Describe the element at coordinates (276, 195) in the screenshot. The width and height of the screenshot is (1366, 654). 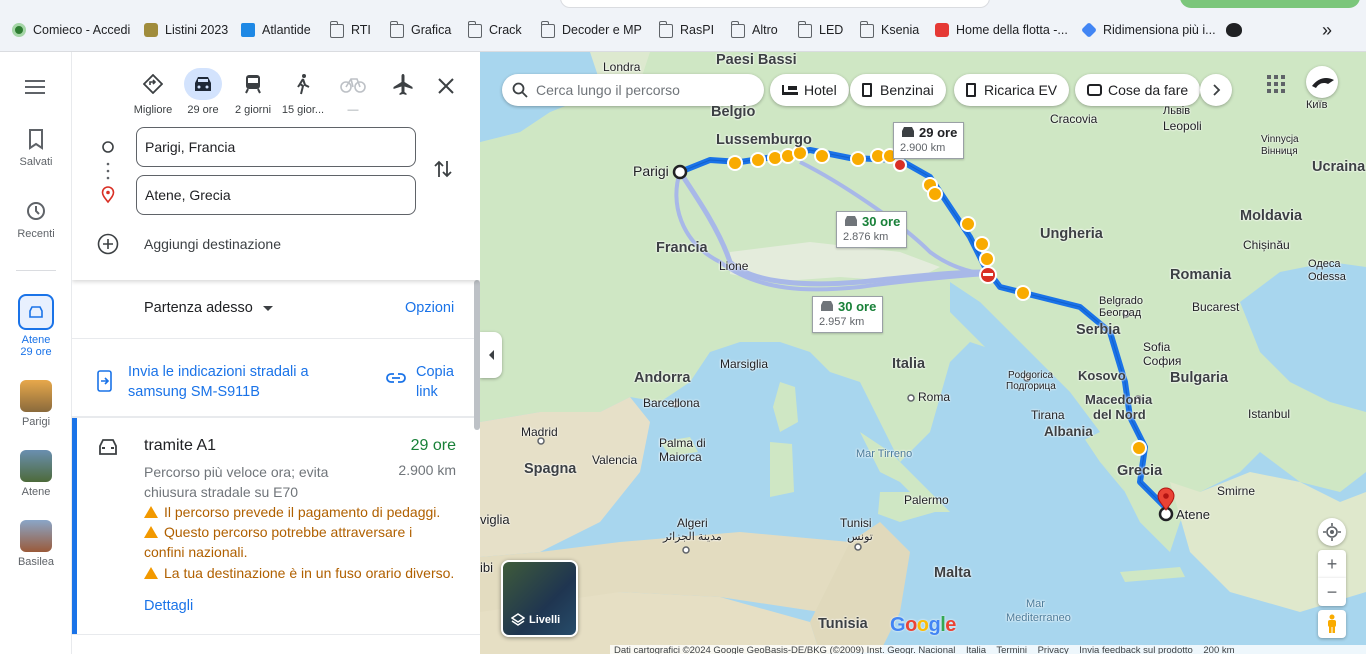
I see `destination-input: Atene, Grecia` at that location.